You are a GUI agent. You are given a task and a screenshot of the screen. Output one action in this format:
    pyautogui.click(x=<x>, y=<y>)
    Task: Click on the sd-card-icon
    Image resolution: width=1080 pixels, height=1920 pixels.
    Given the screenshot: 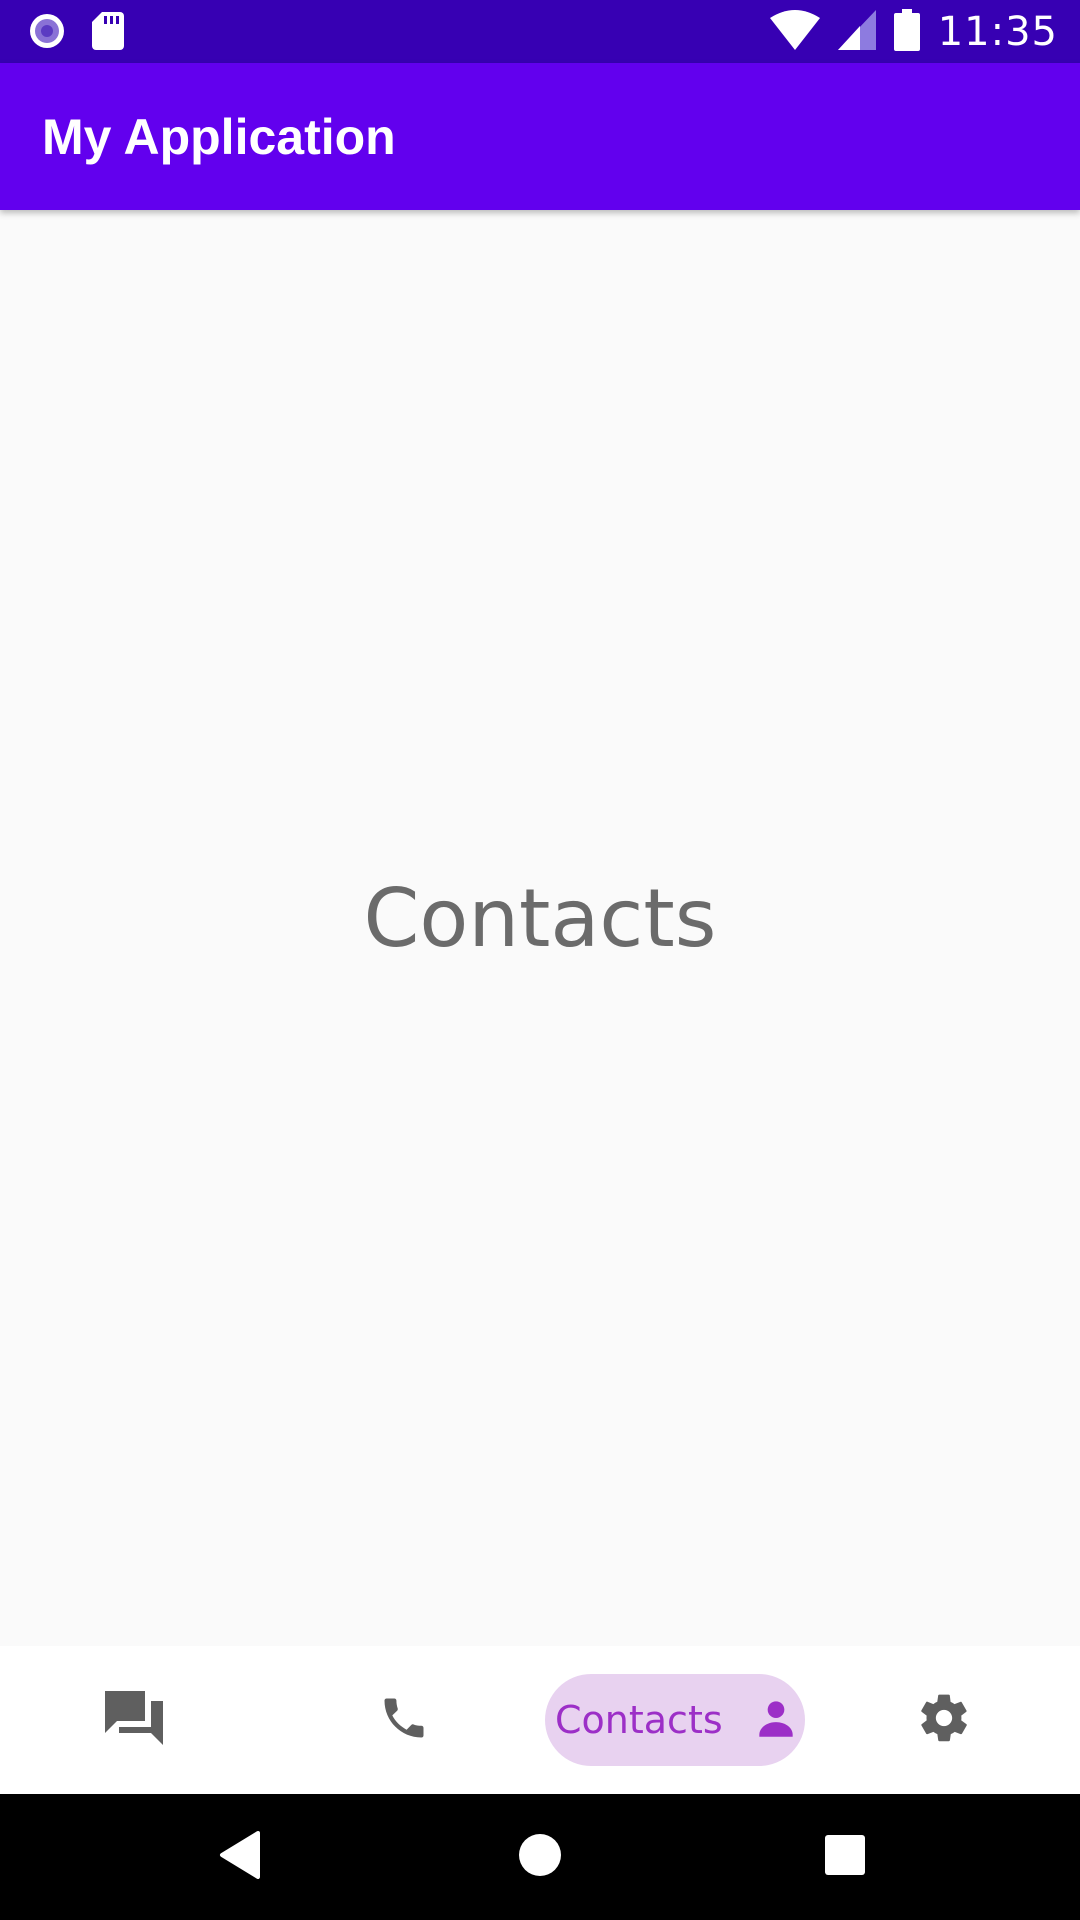 What is the action you would take?
    pyautogui.click(x=108, y=33)
    